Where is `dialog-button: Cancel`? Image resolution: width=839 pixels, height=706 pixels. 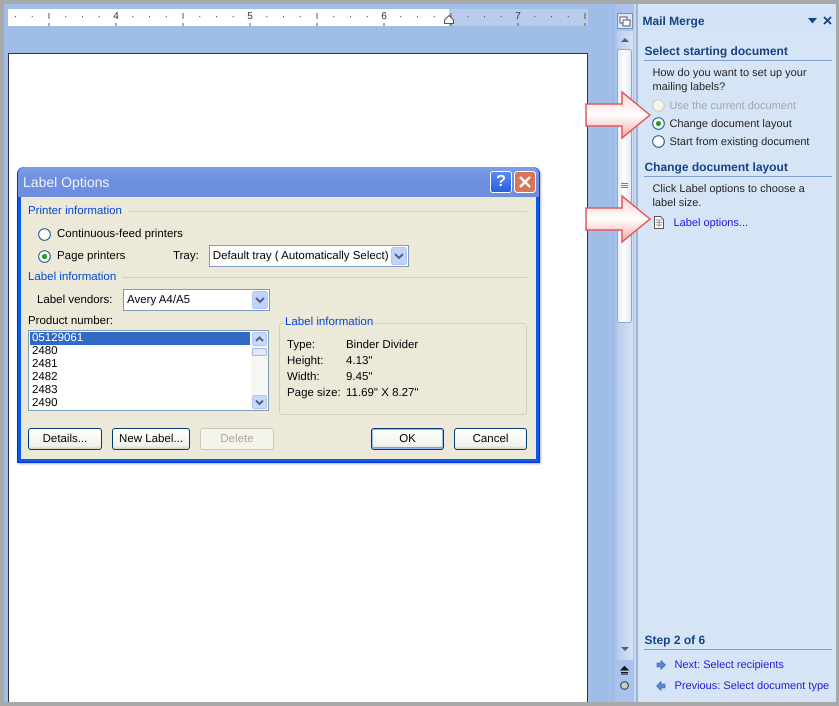 dialog-button: Cancel is located at coordinates (490, 439).